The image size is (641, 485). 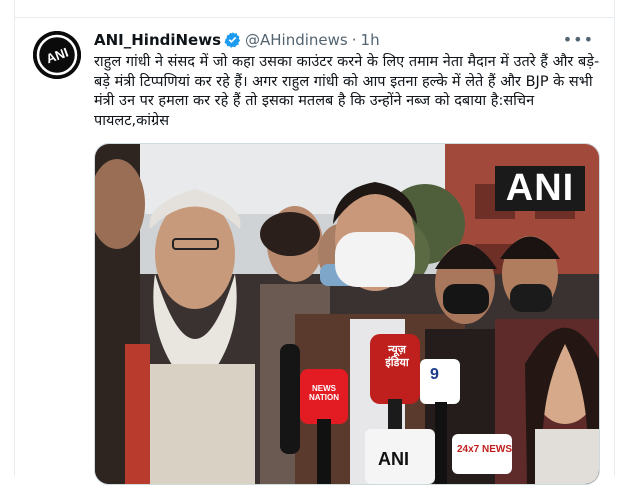 What do you see at coordinates (578, 40) in the screenshot?
I see `more-icon: •••` at bounding box center [578, 40].